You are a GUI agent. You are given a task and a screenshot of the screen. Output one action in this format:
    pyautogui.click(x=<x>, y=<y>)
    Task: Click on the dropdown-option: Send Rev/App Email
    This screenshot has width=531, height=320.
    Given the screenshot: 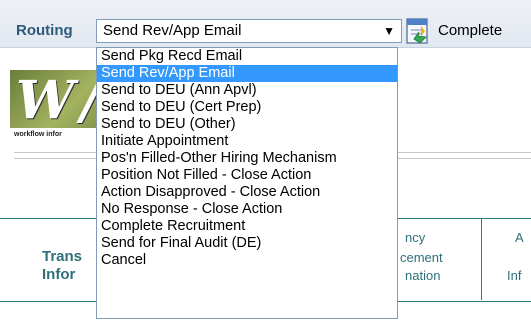 What is the action you would take?
    pyautogui.click(x=247, y=73)
    